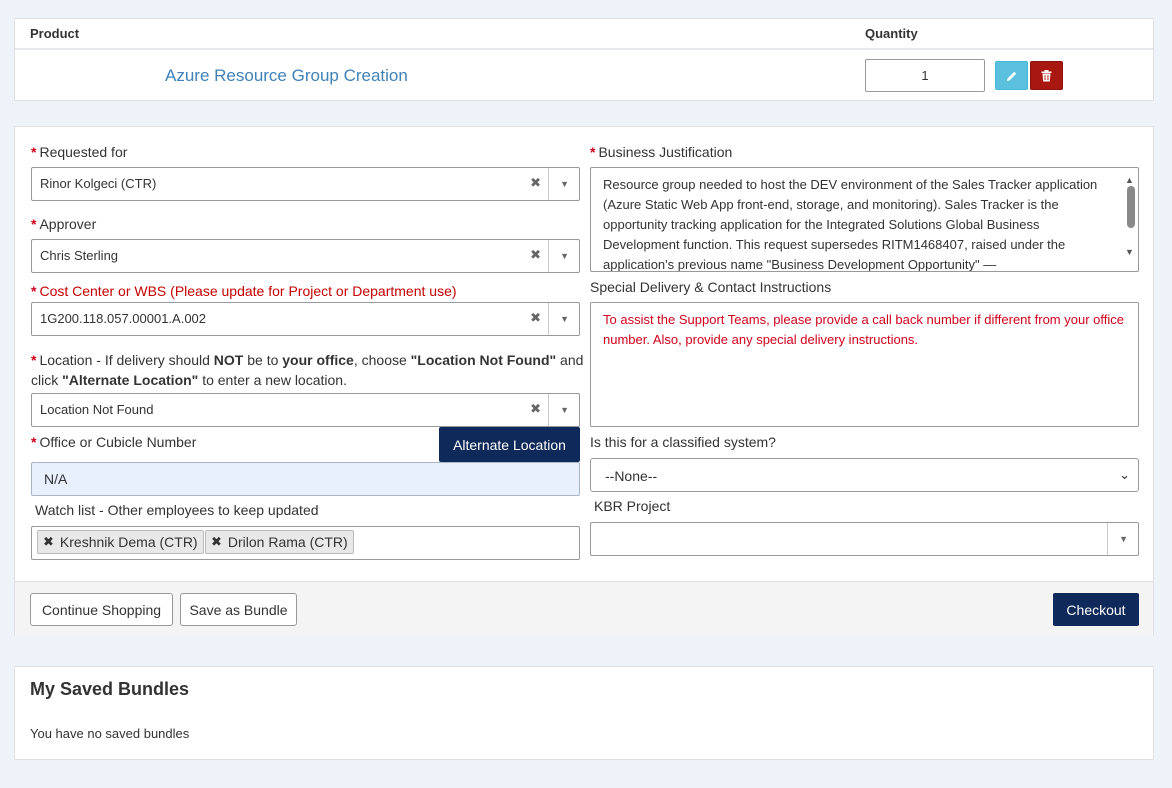 This screenshot has height=788, width=1172. I want to click on requested-for-label: * Requested for, so click(79, 152).